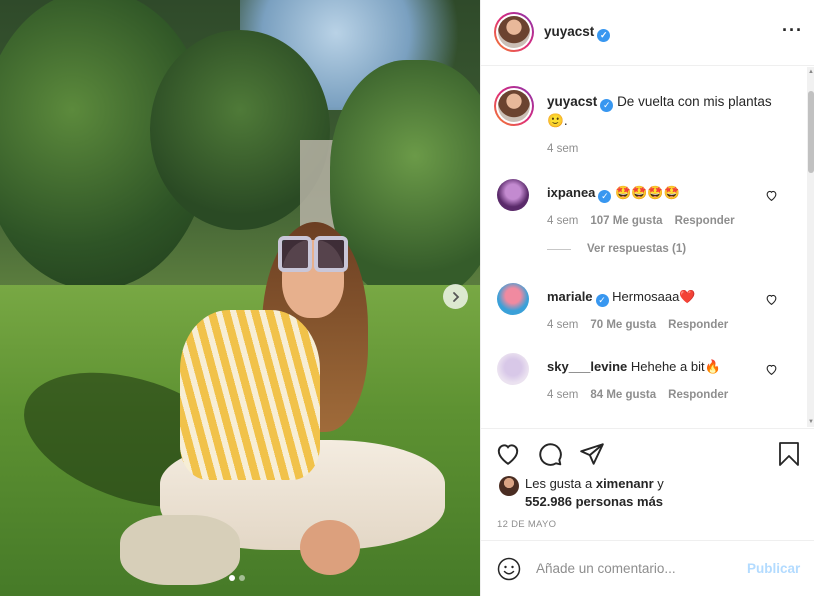 The width and height of the screenshot is (814, 596). What do you see at coordinates (559, 483) in the screenshot?
I see `likes-prefix: Les gusta a` at bounding box center [559, 483].